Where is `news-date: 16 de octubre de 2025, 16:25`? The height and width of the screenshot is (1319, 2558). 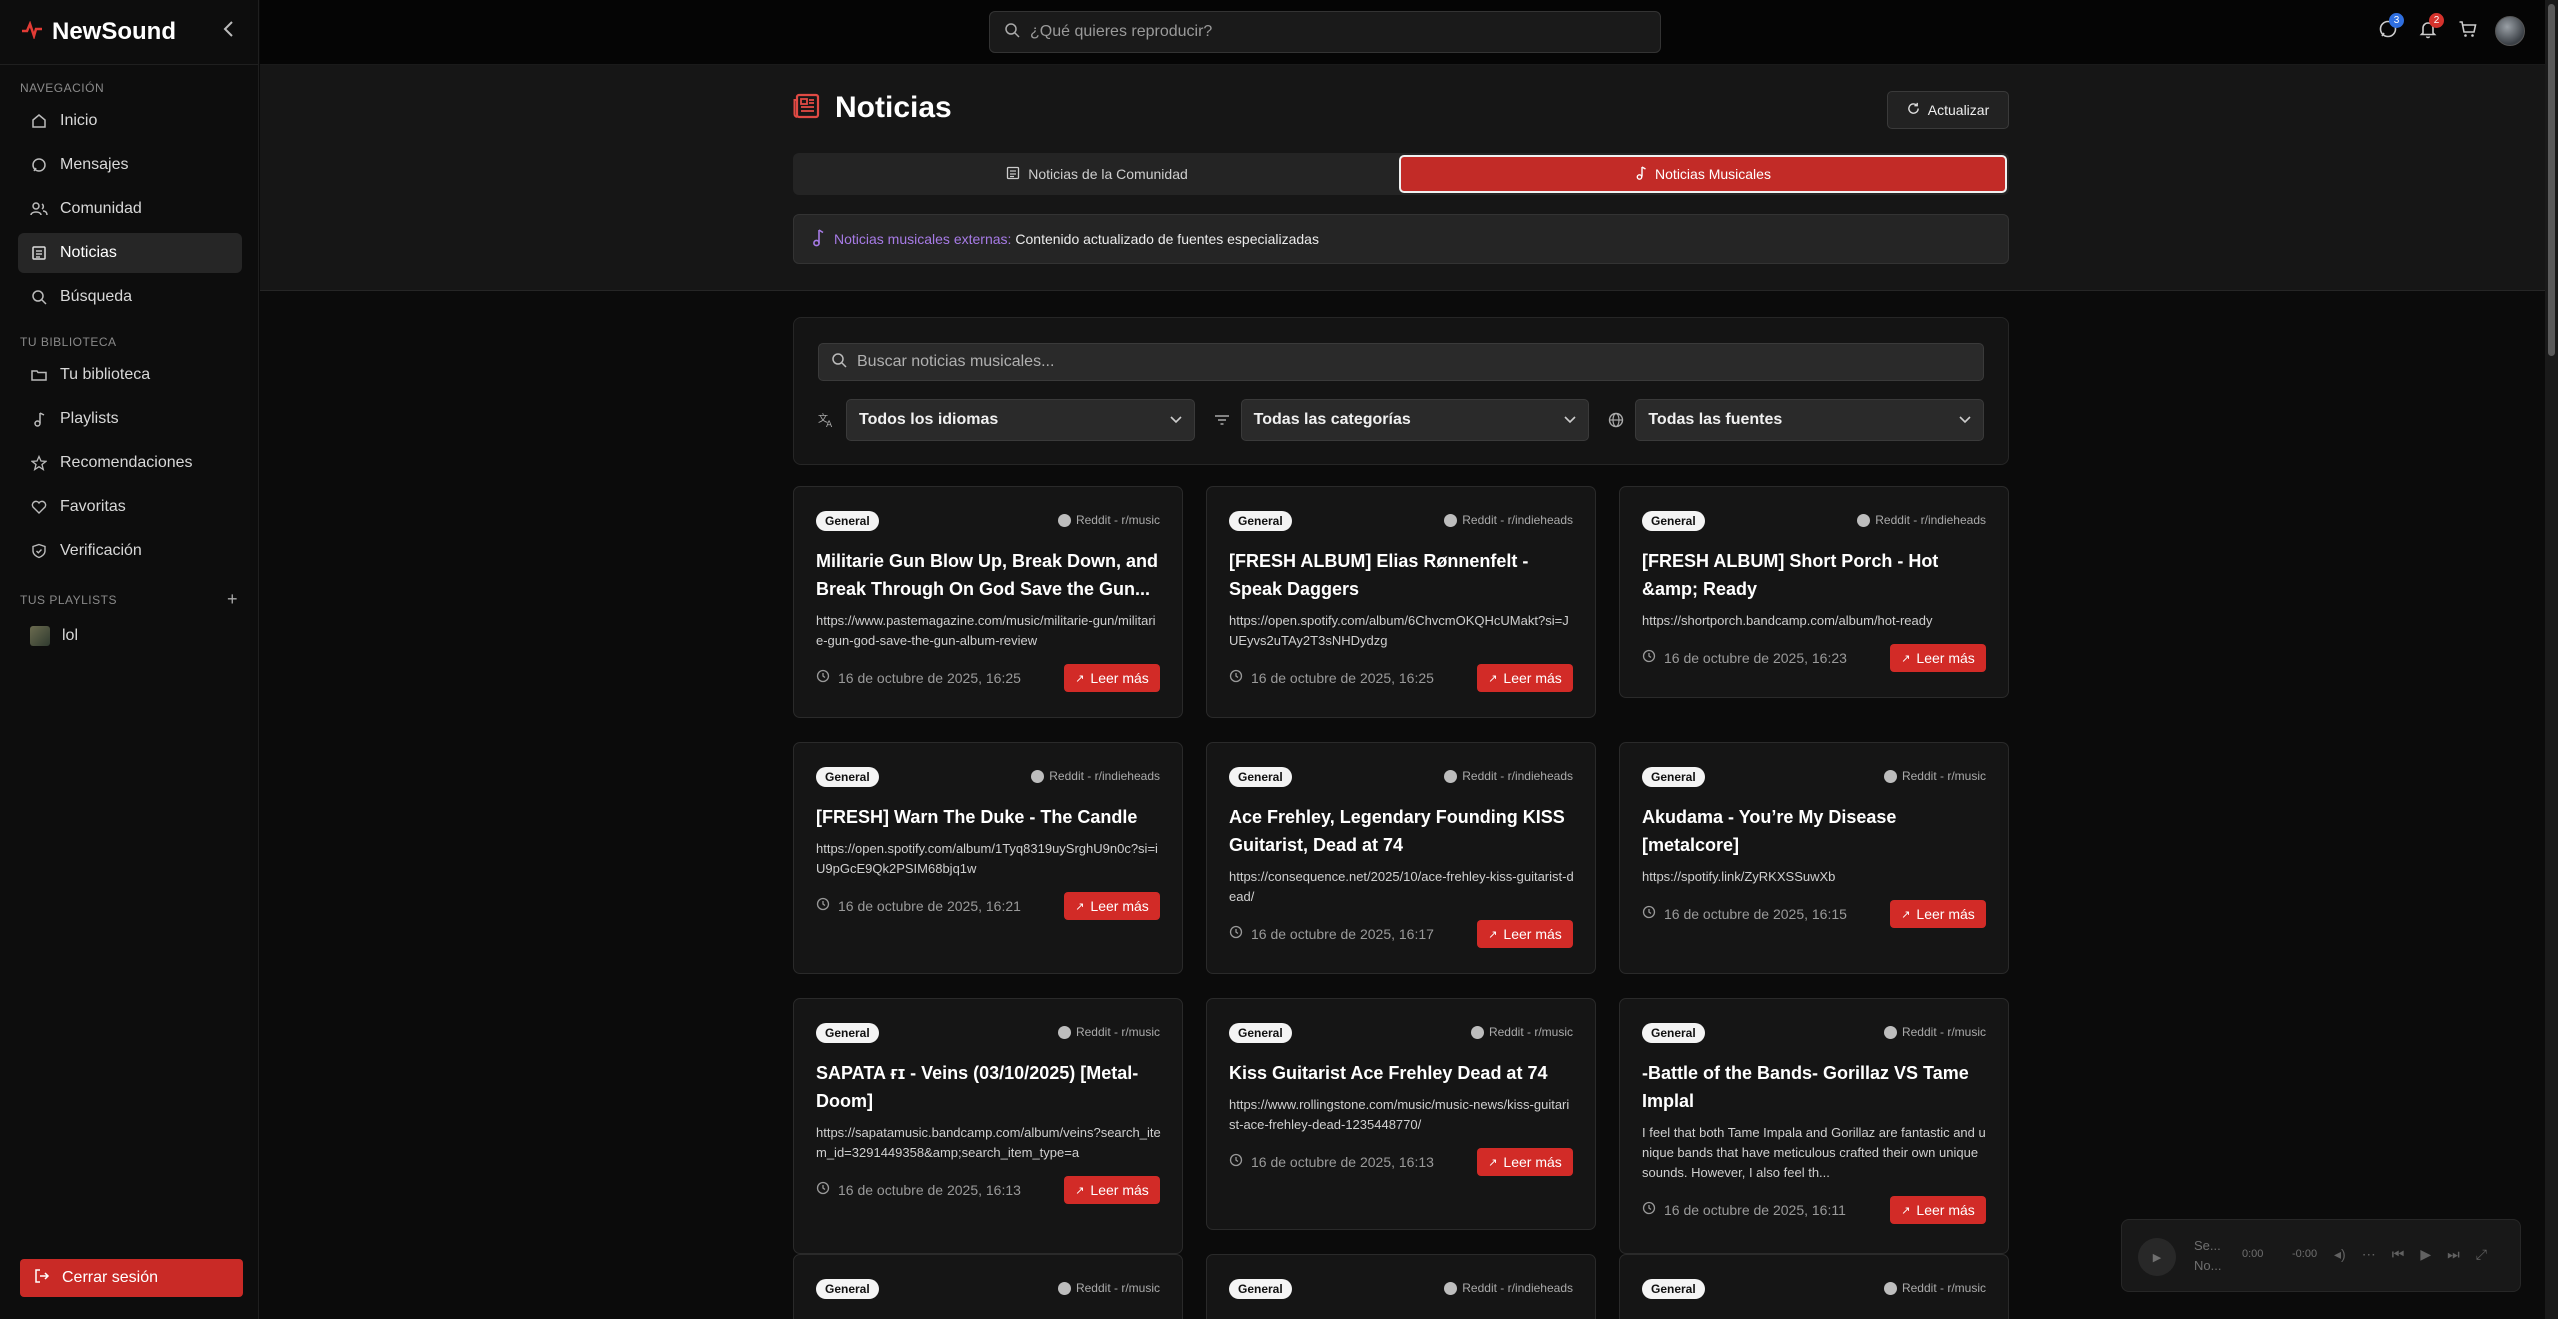
news-date: 16 de octubre de 2025, 16:25 is located at coordinates (918, 677).